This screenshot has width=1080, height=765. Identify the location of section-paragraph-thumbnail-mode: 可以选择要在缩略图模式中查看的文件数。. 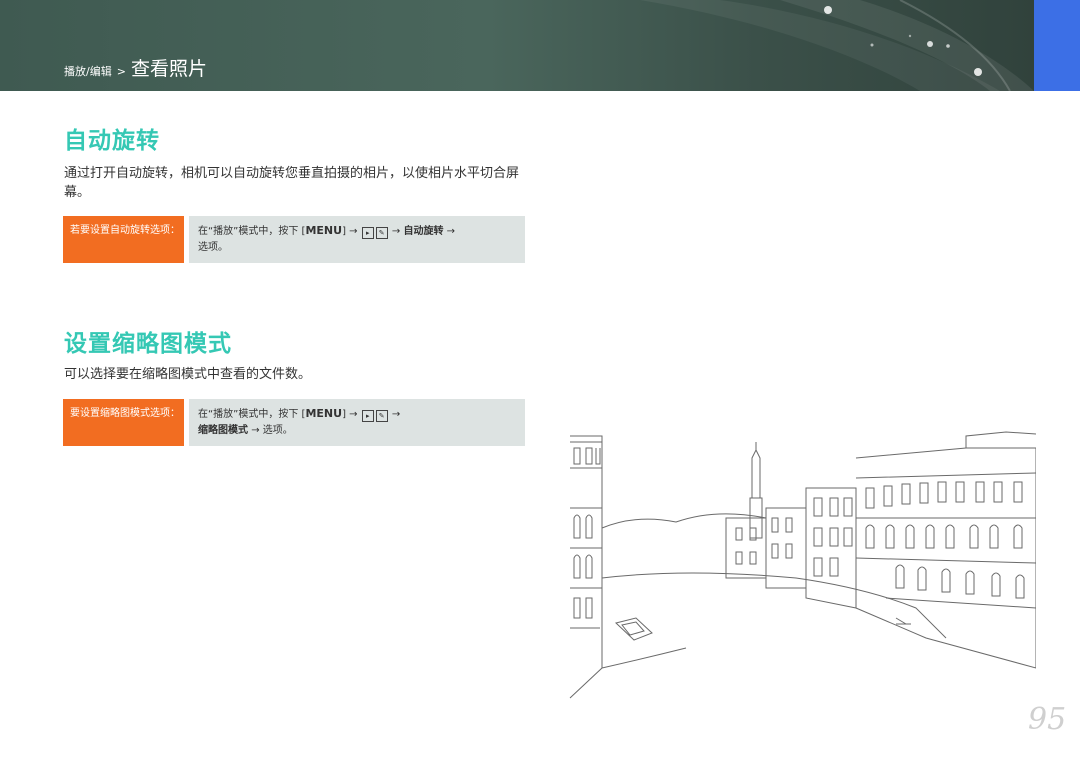
(188, 374).